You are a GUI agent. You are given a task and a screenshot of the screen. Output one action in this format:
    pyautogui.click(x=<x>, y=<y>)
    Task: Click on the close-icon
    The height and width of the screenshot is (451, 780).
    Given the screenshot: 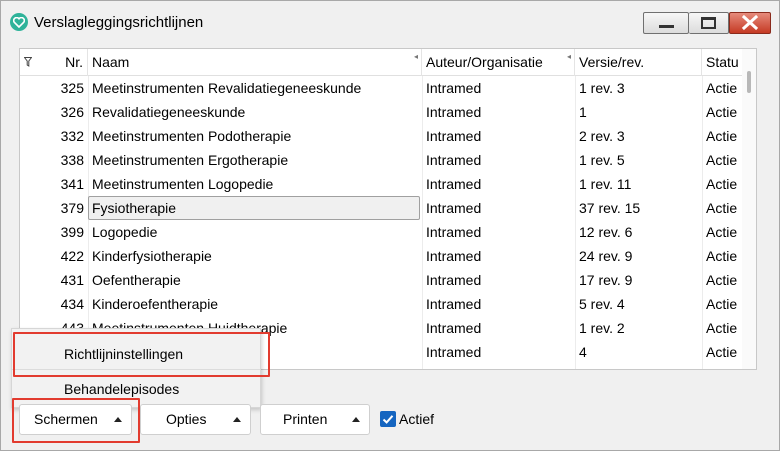 What is the action you would take?
    pyautogui.click(x=750, y=22)
    